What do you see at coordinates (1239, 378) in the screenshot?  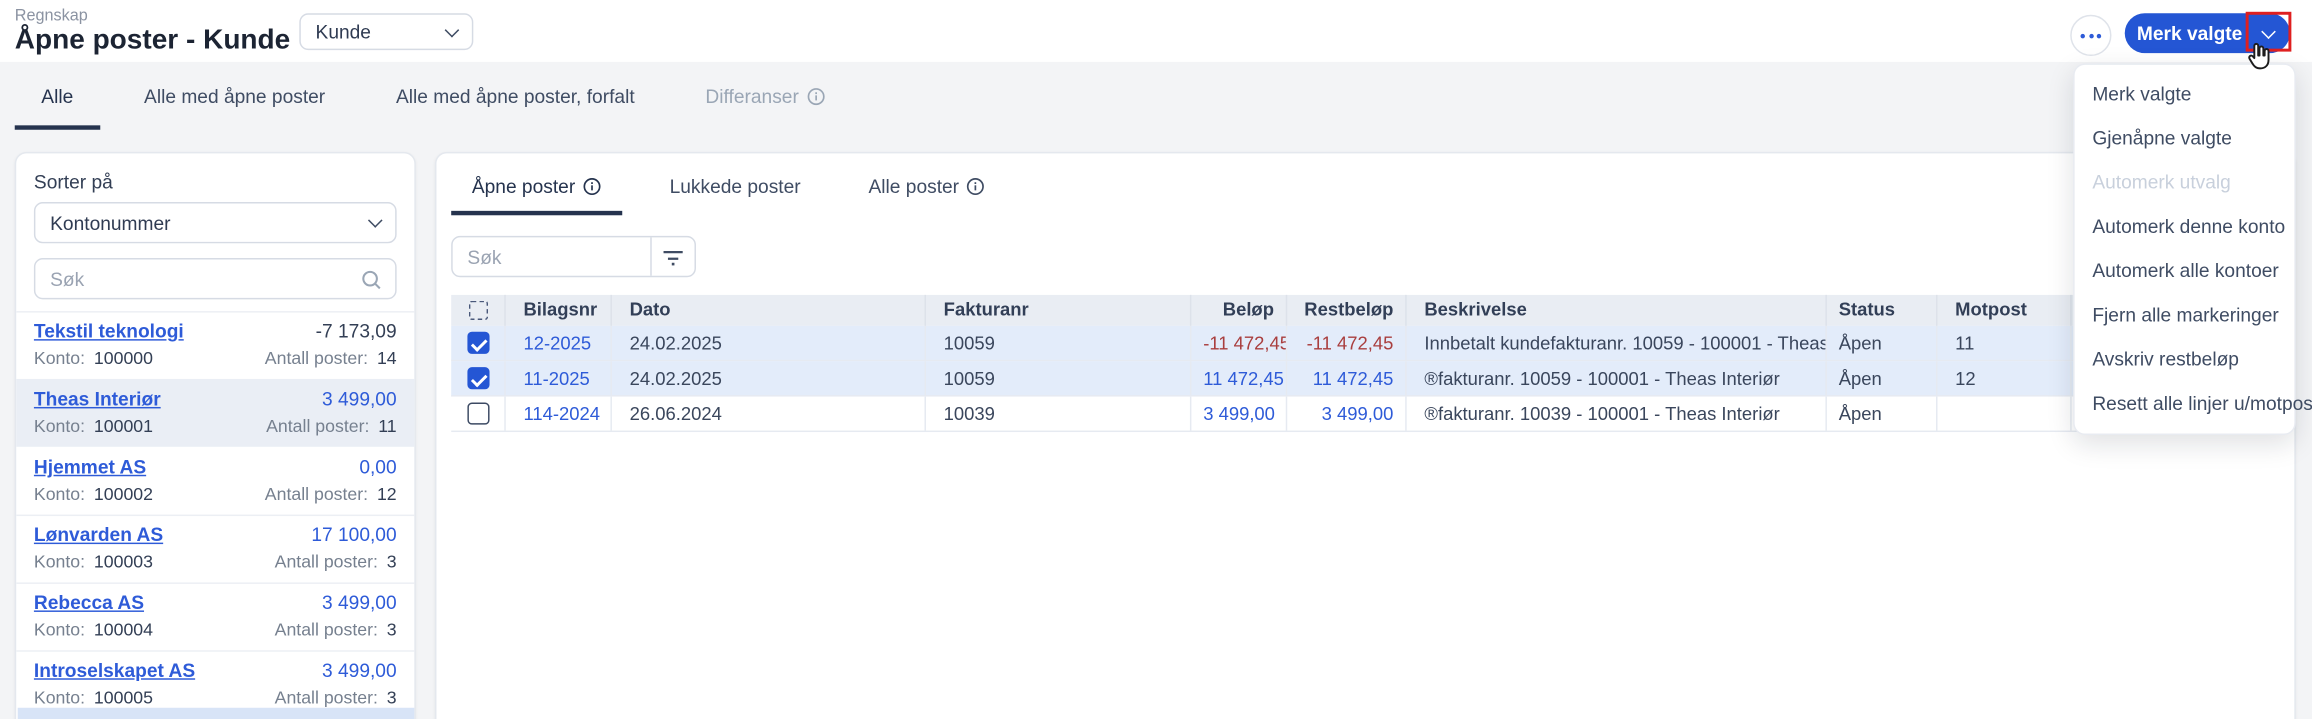 I see `belop-cell: 11 472,45` at bounding box center [1239, 378].